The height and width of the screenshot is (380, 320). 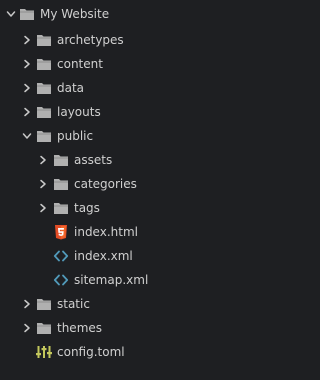 I want to click on tree-item-config-toml: config.toml, so click(x=122, y=352).